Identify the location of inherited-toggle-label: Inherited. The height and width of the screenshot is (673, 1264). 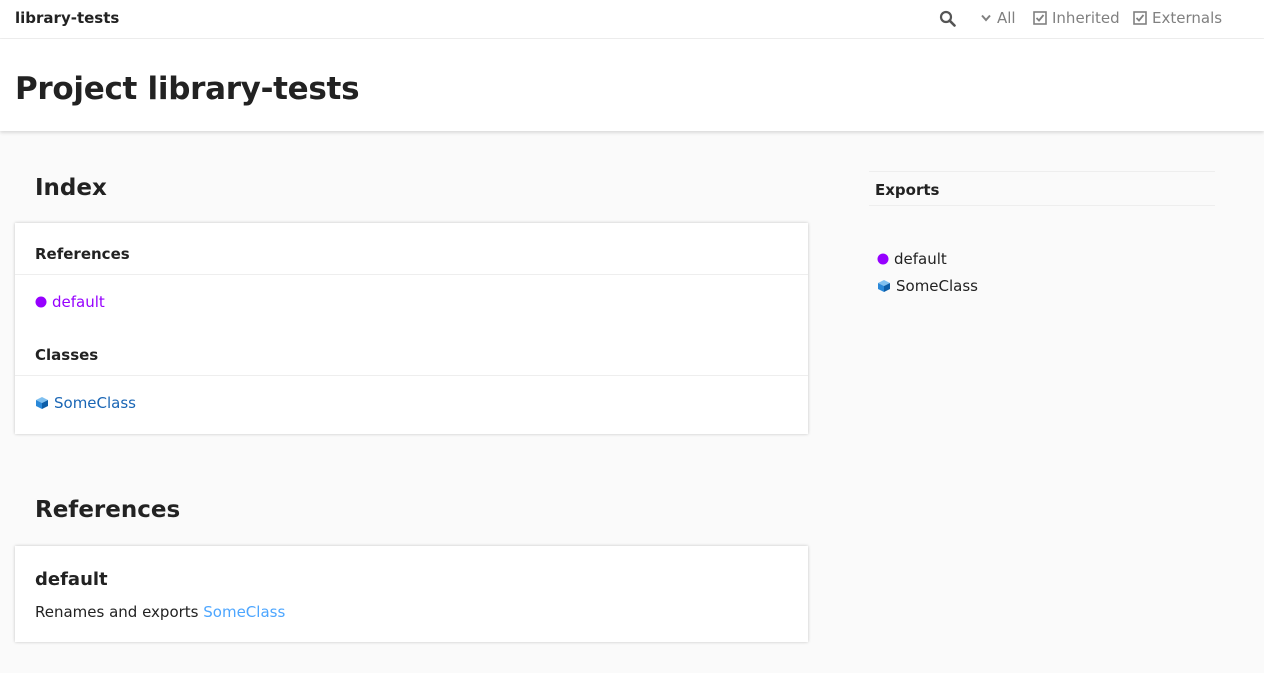
(1086, 18).